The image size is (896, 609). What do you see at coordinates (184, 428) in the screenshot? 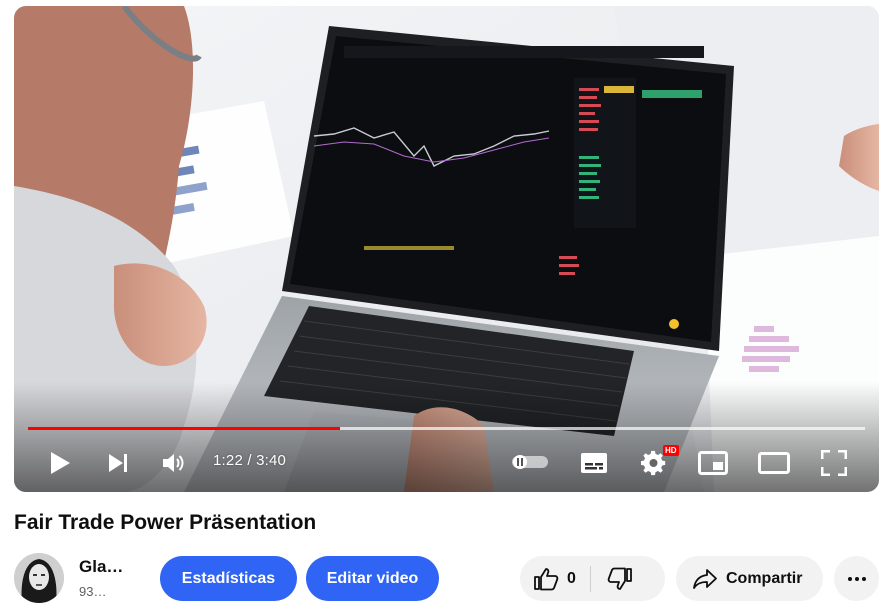
I see `progress-played` at bounding box center [184, 428].